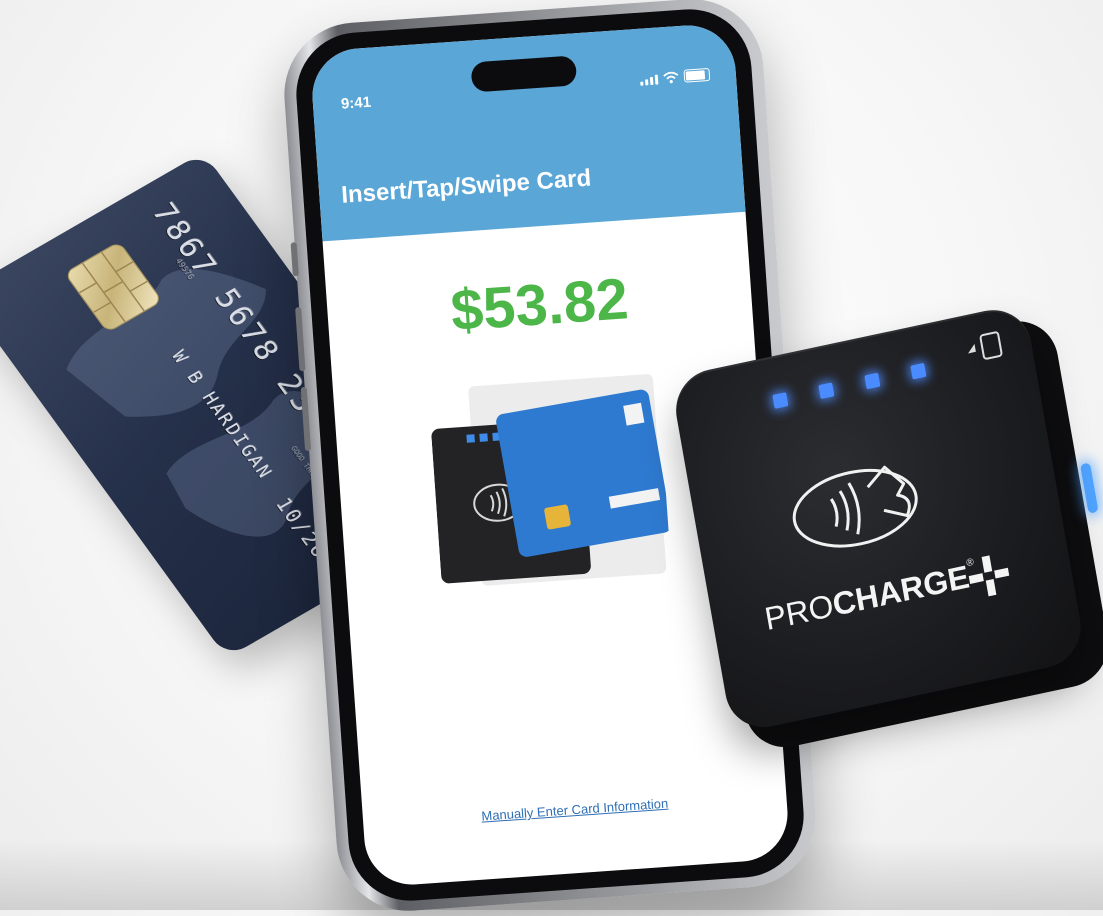  What do you see at coordinates (466, 186) in the screenshot?
I see `screen-title: Insert/Tap/Swipe Card` at bounding box center [466, 186].